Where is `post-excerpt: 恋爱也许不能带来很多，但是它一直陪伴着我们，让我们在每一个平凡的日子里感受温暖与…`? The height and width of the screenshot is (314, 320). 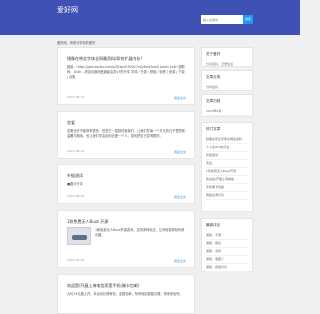
post-excerpt: 恋爱也许不能带来很多，但是它一直陪伴着我们，让我们在每一个平凡的日子里感受温暖与… is located at coordinates (126, 133).